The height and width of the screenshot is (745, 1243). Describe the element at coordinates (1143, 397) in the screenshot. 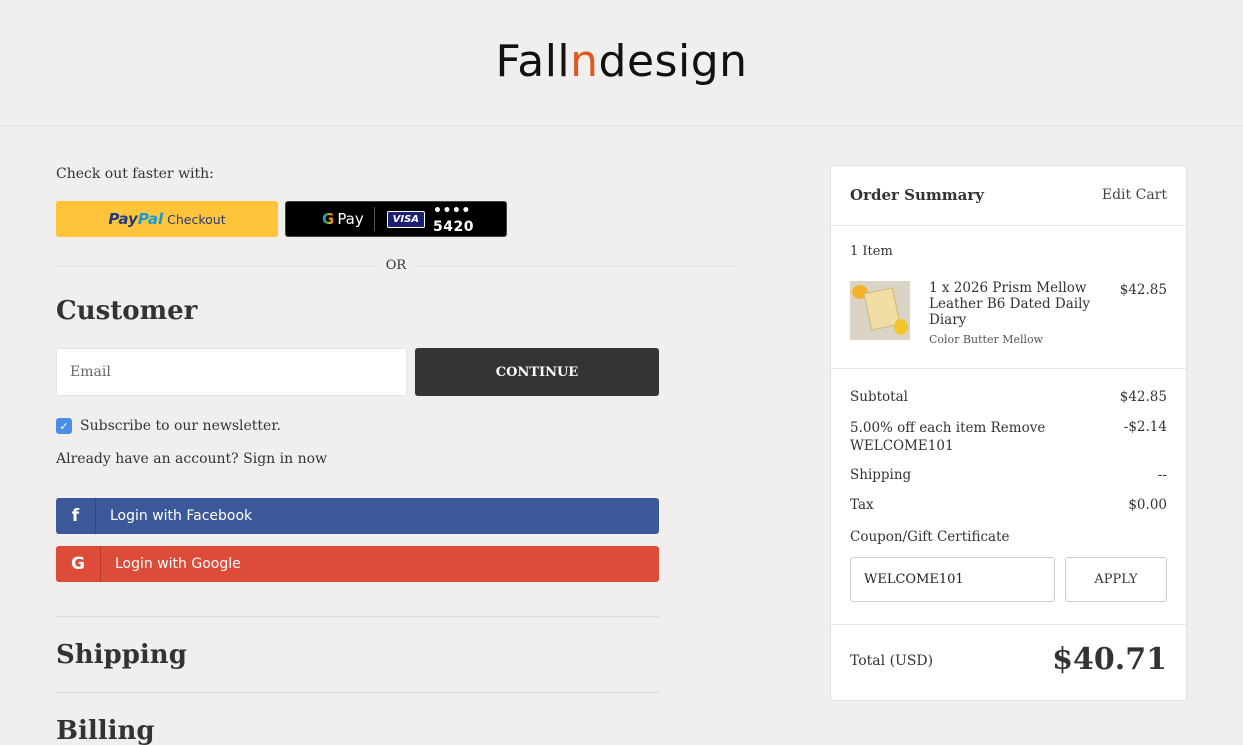

I see `subtotal-value: $42.85` at that location.